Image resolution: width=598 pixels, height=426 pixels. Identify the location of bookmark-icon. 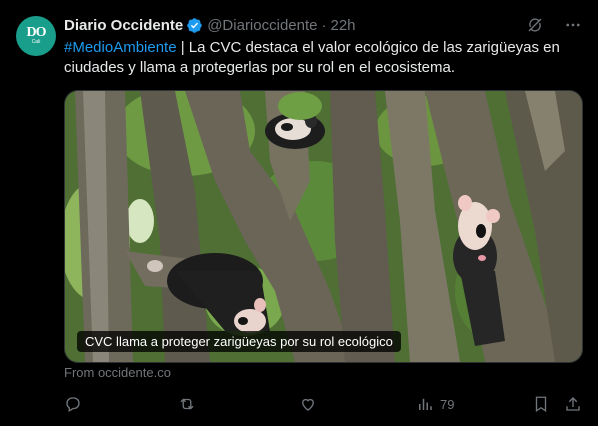
(541, 404).